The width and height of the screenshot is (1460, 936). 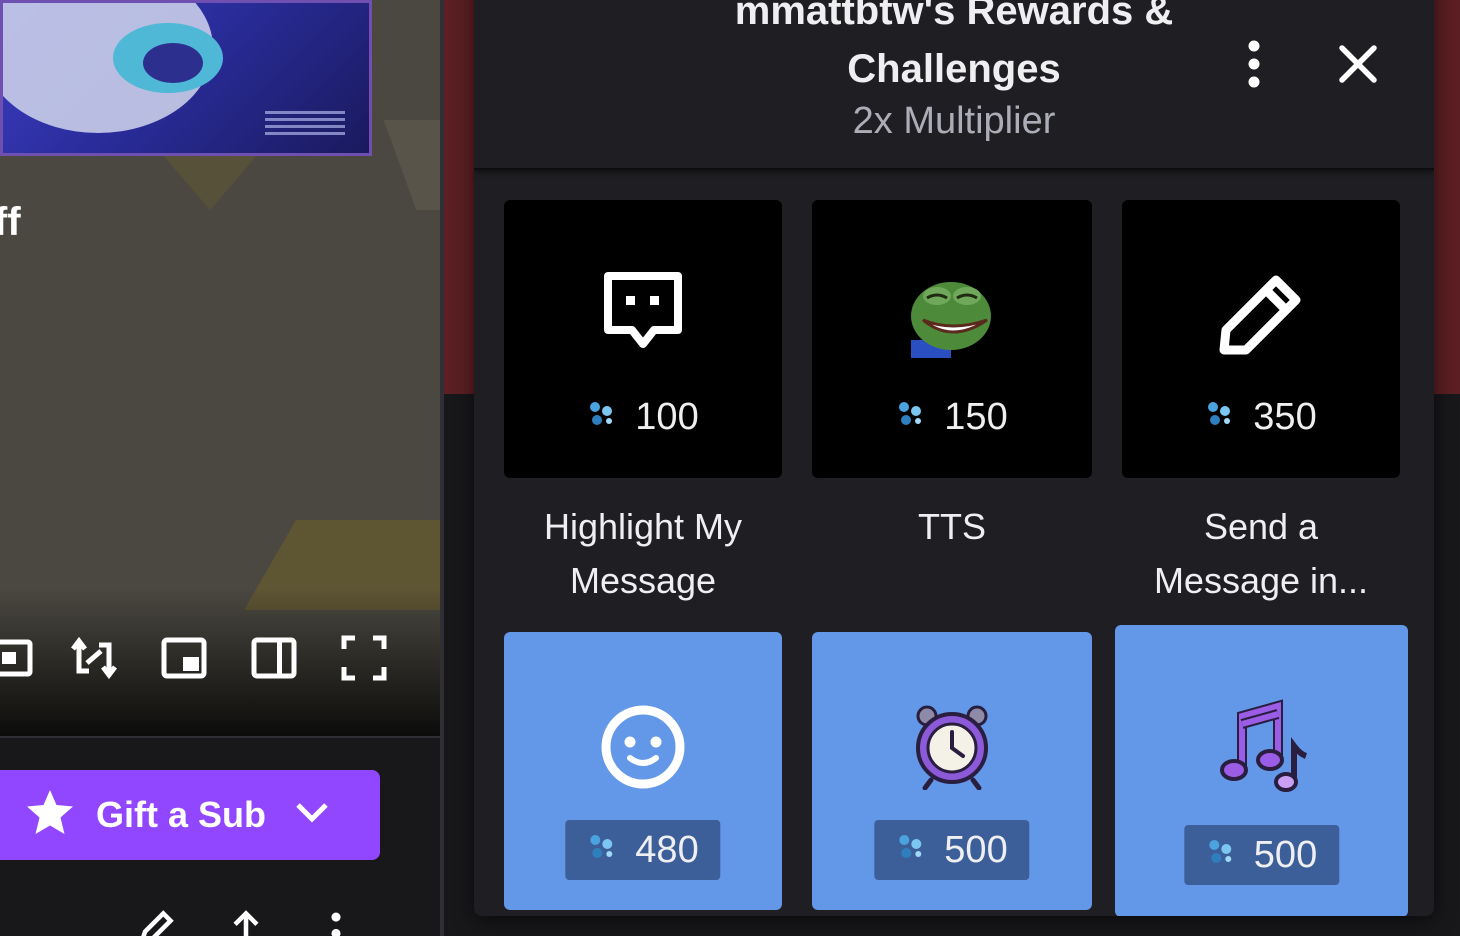 I want to click on pepe-laugh-emote, so click(x=952, y=315).